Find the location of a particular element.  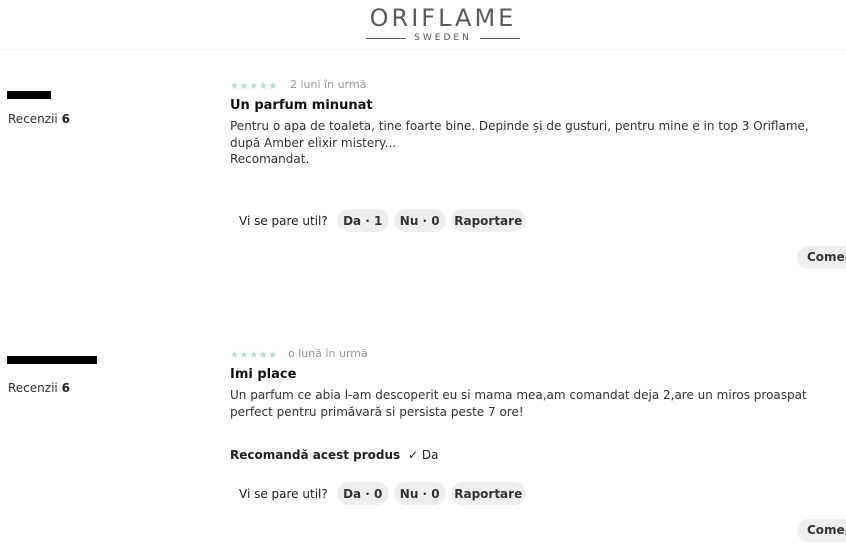

logo-divider-right is located at coordinates (499, 38).